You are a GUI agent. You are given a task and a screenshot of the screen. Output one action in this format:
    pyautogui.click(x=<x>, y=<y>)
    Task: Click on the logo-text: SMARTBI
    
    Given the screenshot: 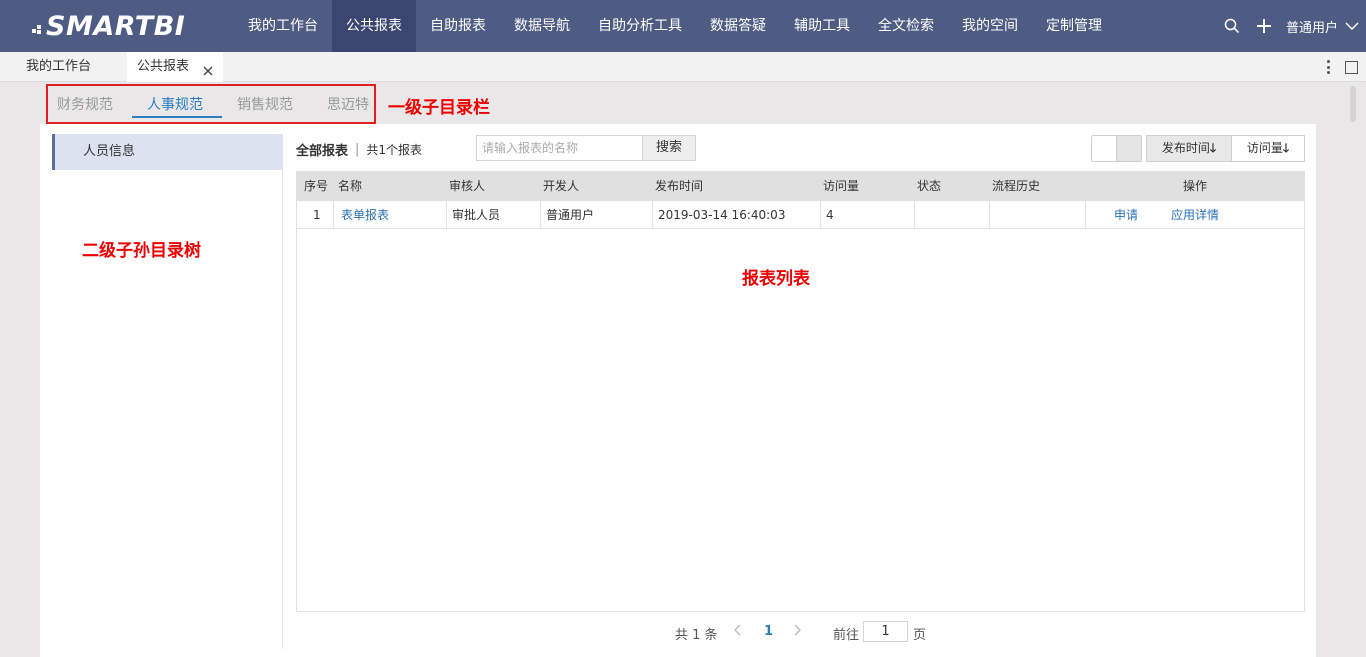 What is the action you would take?
    pyautogui.click(x=116, y=26)
    